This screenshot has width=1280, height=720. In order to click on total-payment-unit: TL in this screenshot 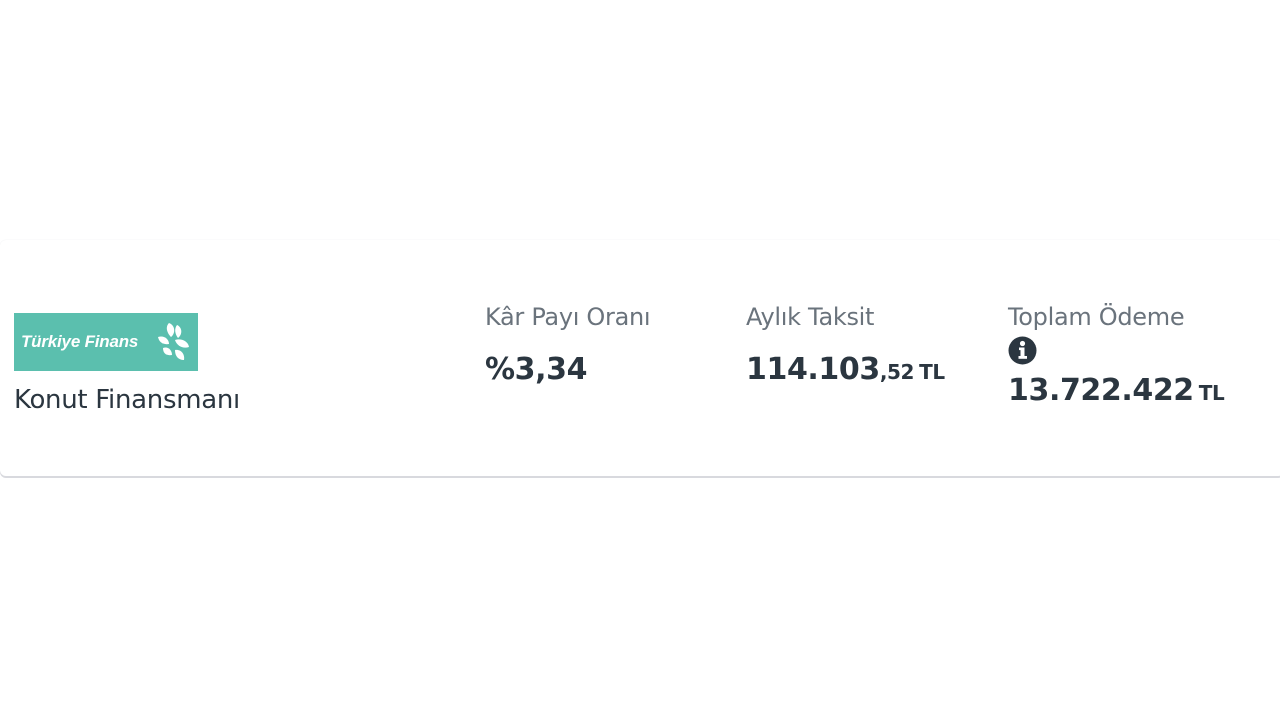, I will do `click(1211, 393)`.